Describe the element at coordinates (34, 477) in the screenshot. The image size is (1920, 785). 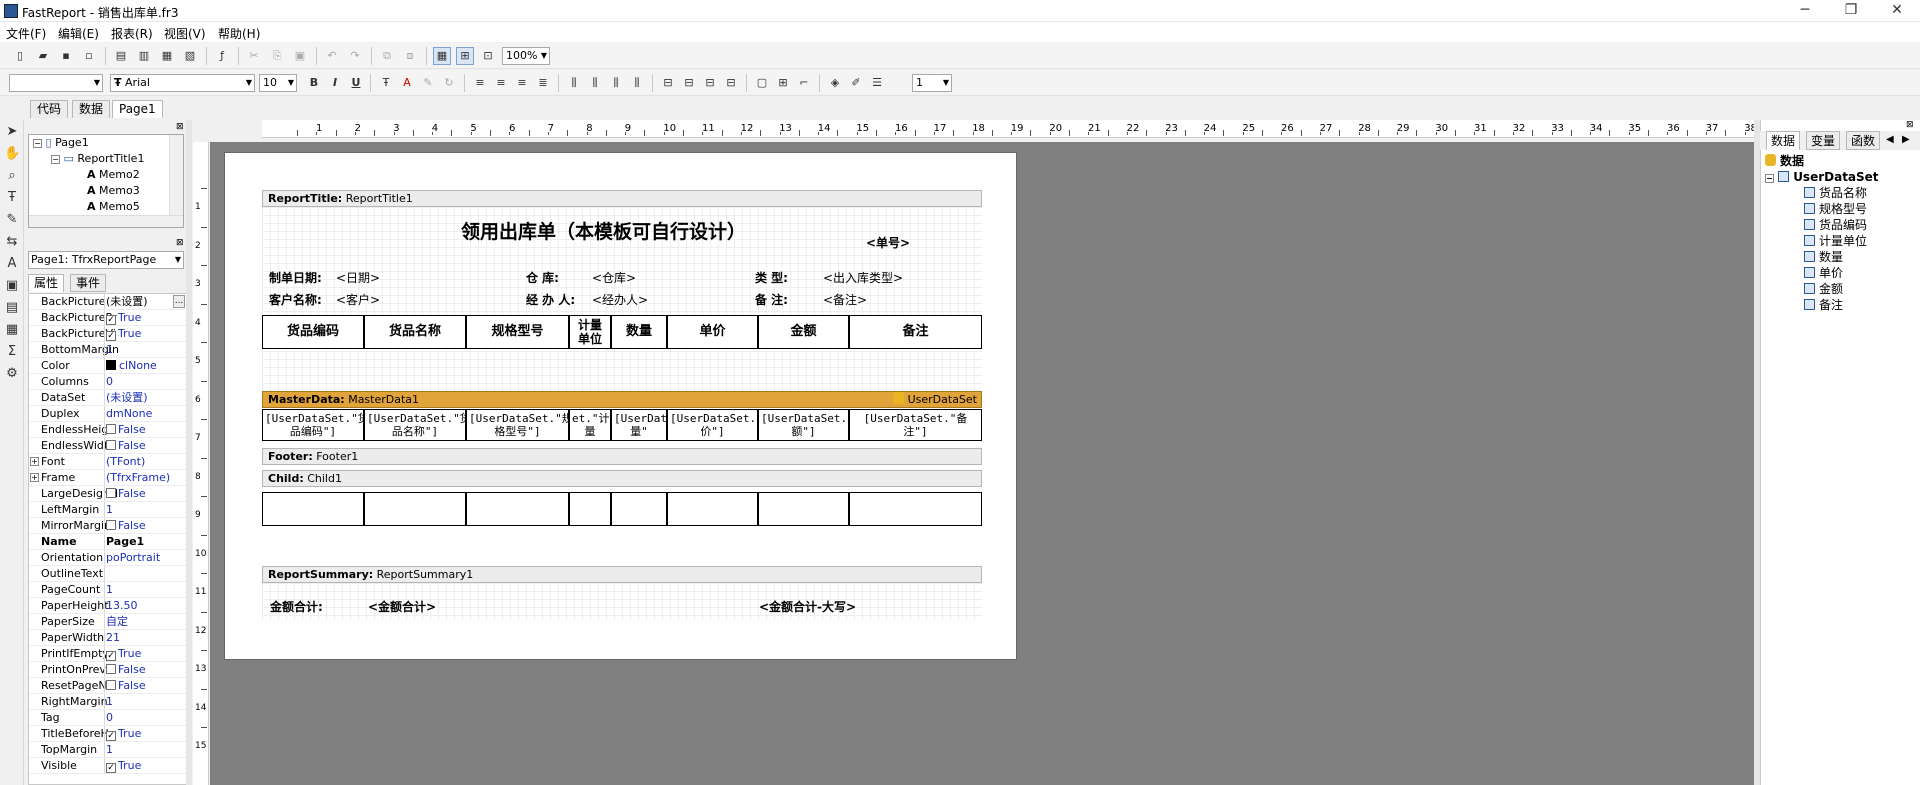
I see `expand-icon: +` at that location.